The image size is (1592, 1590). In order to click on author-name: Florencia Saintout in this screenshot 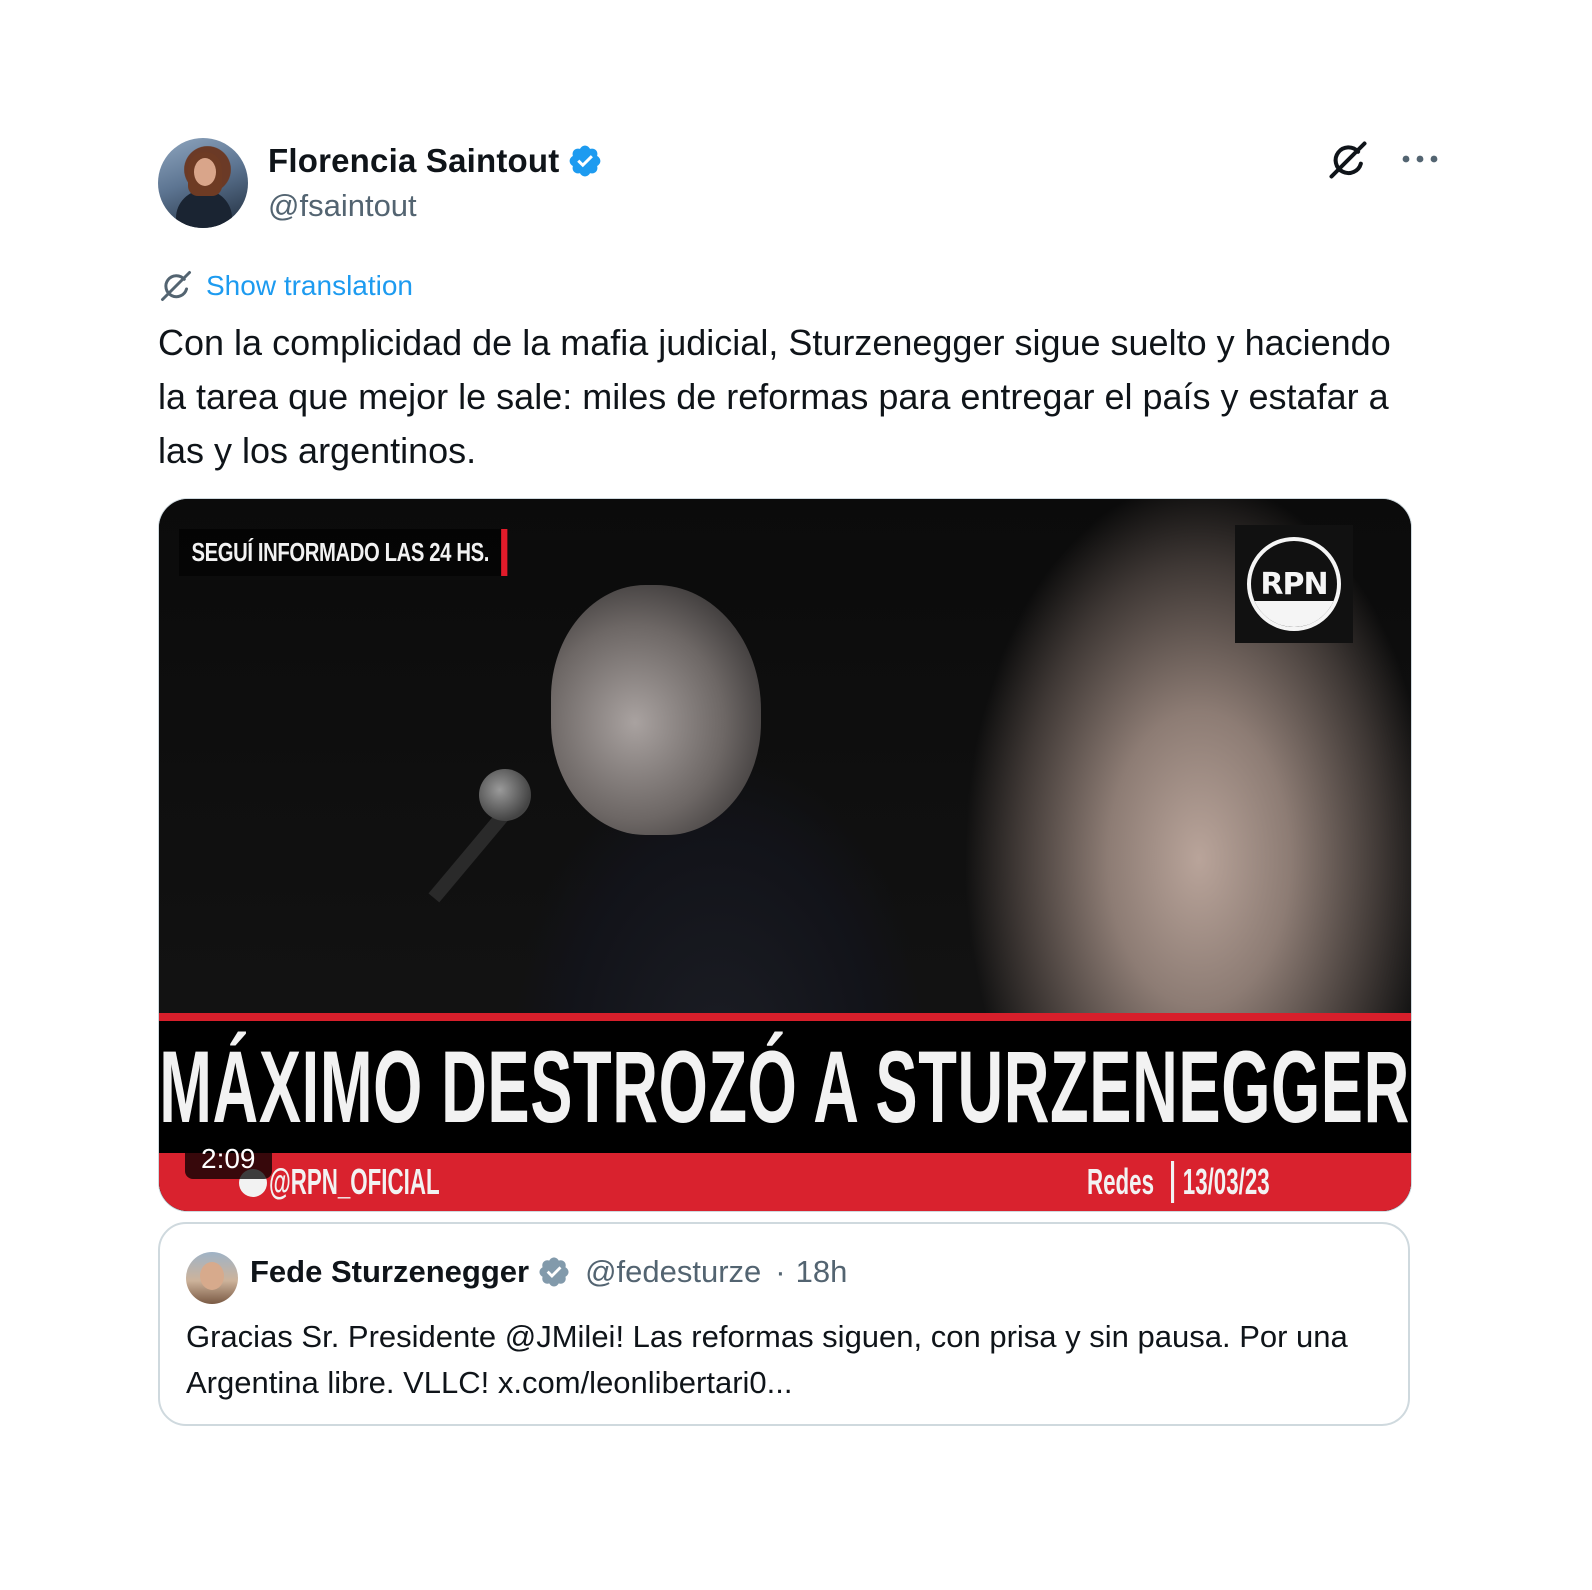, I will do `click(413, 161)`.